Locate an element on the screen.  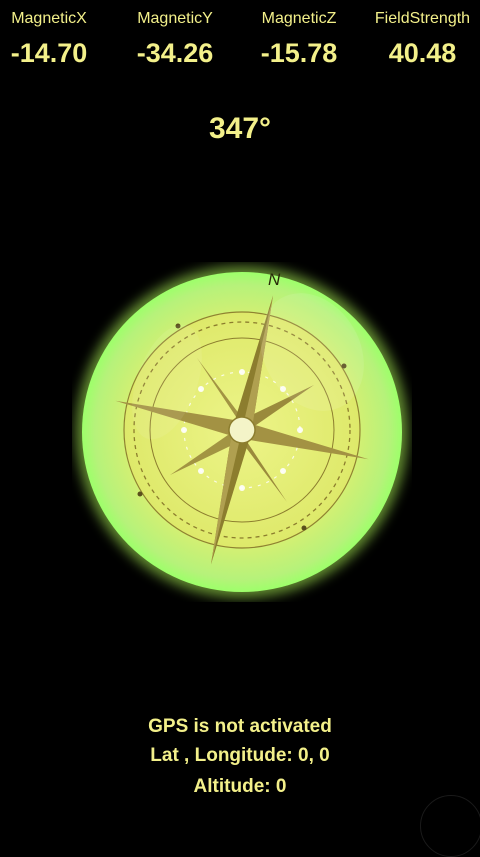
magnetic-y-label: MagneticY is located at coordinates (175, 18).